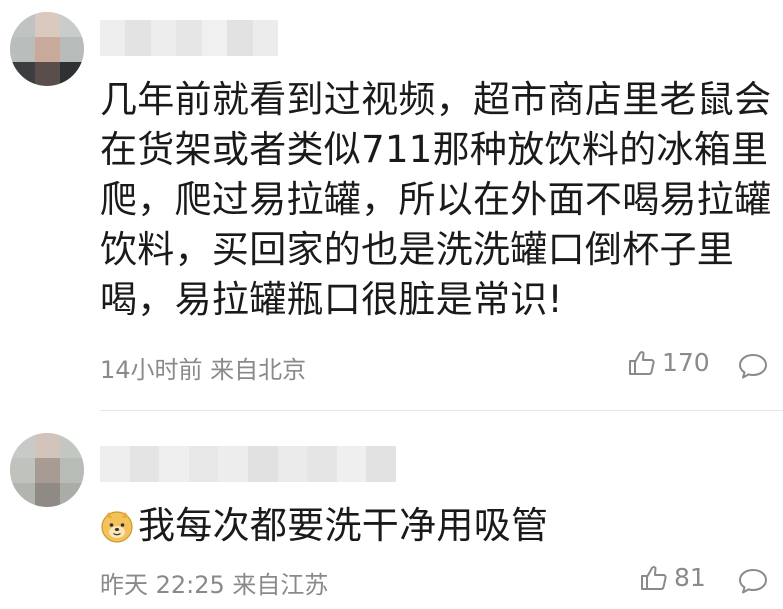 The image size is (783, 609). I want to click on comment-line: 饮料，买回家的也是洗洗罐口倒杯子里, so click(417, 249).